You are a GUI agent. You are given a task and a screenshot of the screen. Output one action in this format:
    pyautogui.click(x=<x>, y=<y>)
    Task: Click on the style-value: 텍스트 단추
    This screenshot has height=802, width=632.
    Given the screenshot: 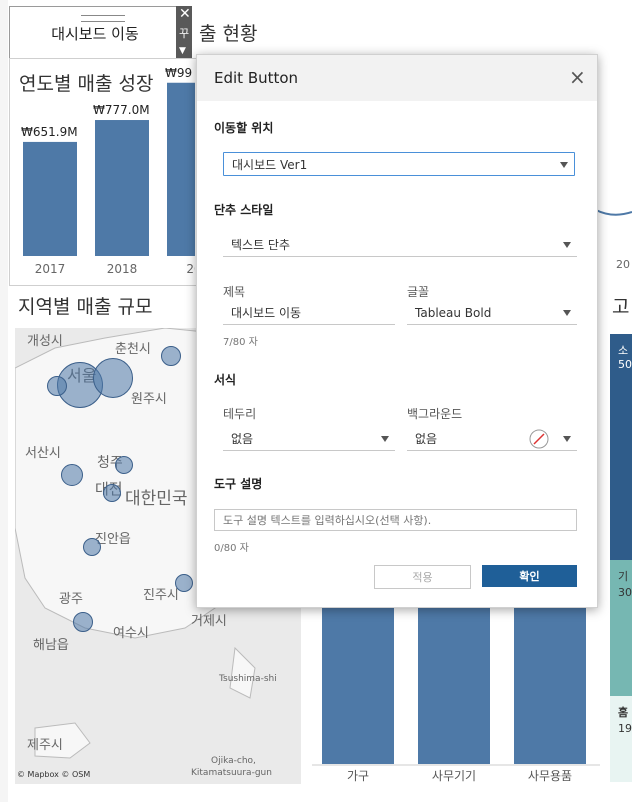 What is the action you would take?
    pyautogui.click(x=261, y=245)
    